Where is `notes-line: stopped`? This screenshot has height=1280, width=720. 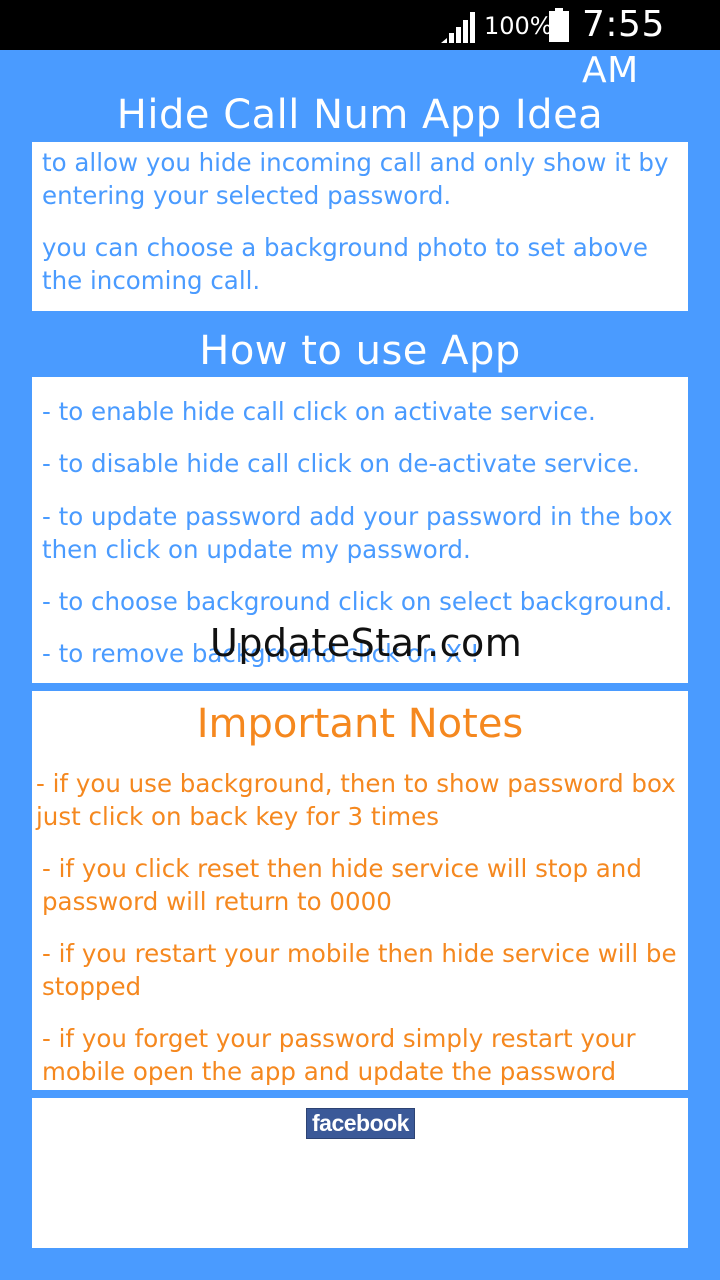
notes-line: stopped is located at coordinates (92, 986).